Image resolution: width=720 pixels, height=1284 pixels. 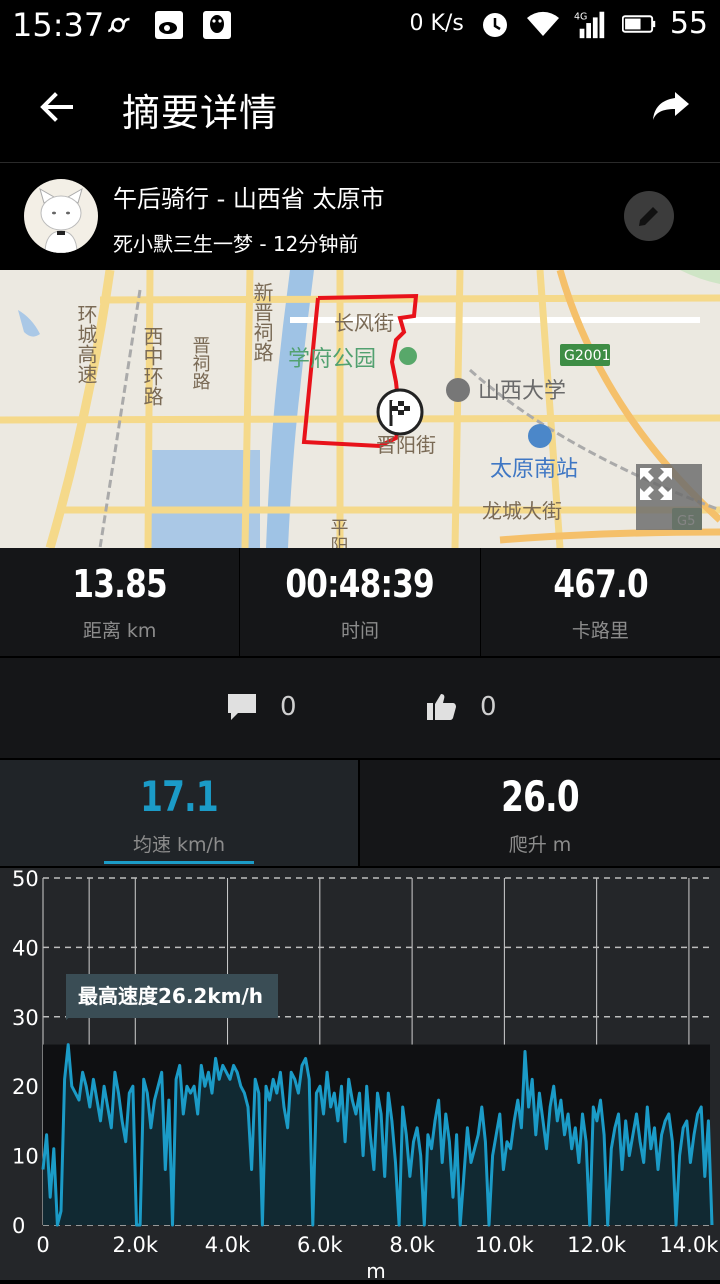 I want to click on battery-icon, so click(x=638, y=24).